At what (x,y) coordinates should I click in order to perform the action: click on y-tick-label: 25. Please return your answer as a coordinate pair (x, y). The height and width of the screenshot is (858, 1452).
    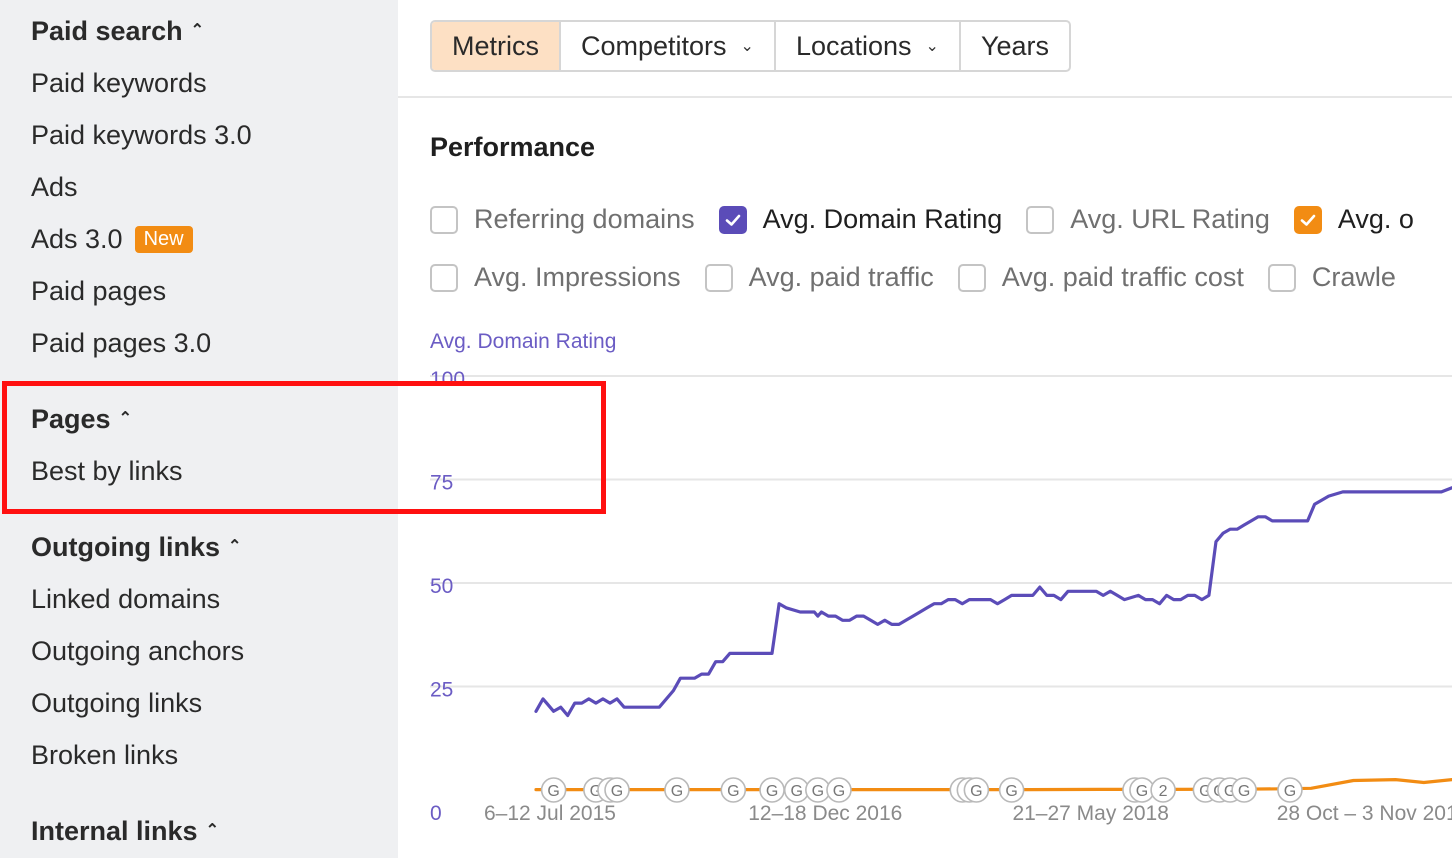
    Looking at the image, I should click on (441, 690).